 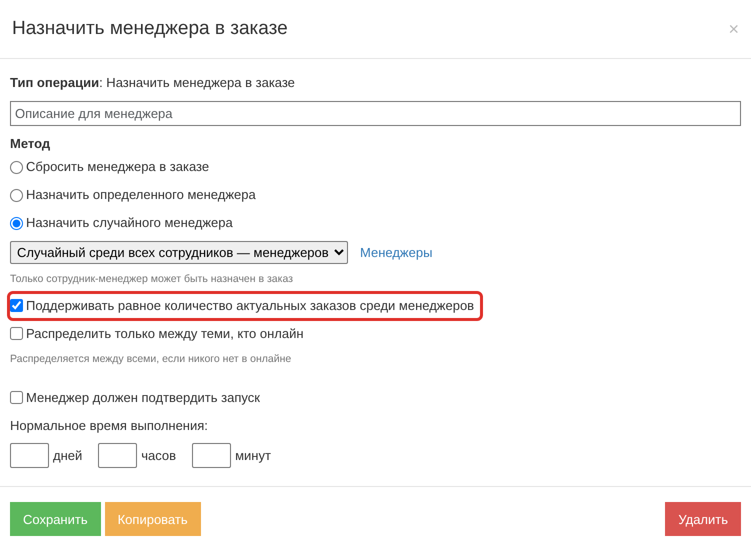 What do you see at coordinates (253, 455) in the screenshot?
I see `unit-label: минут` at bounding box center [253, 455].